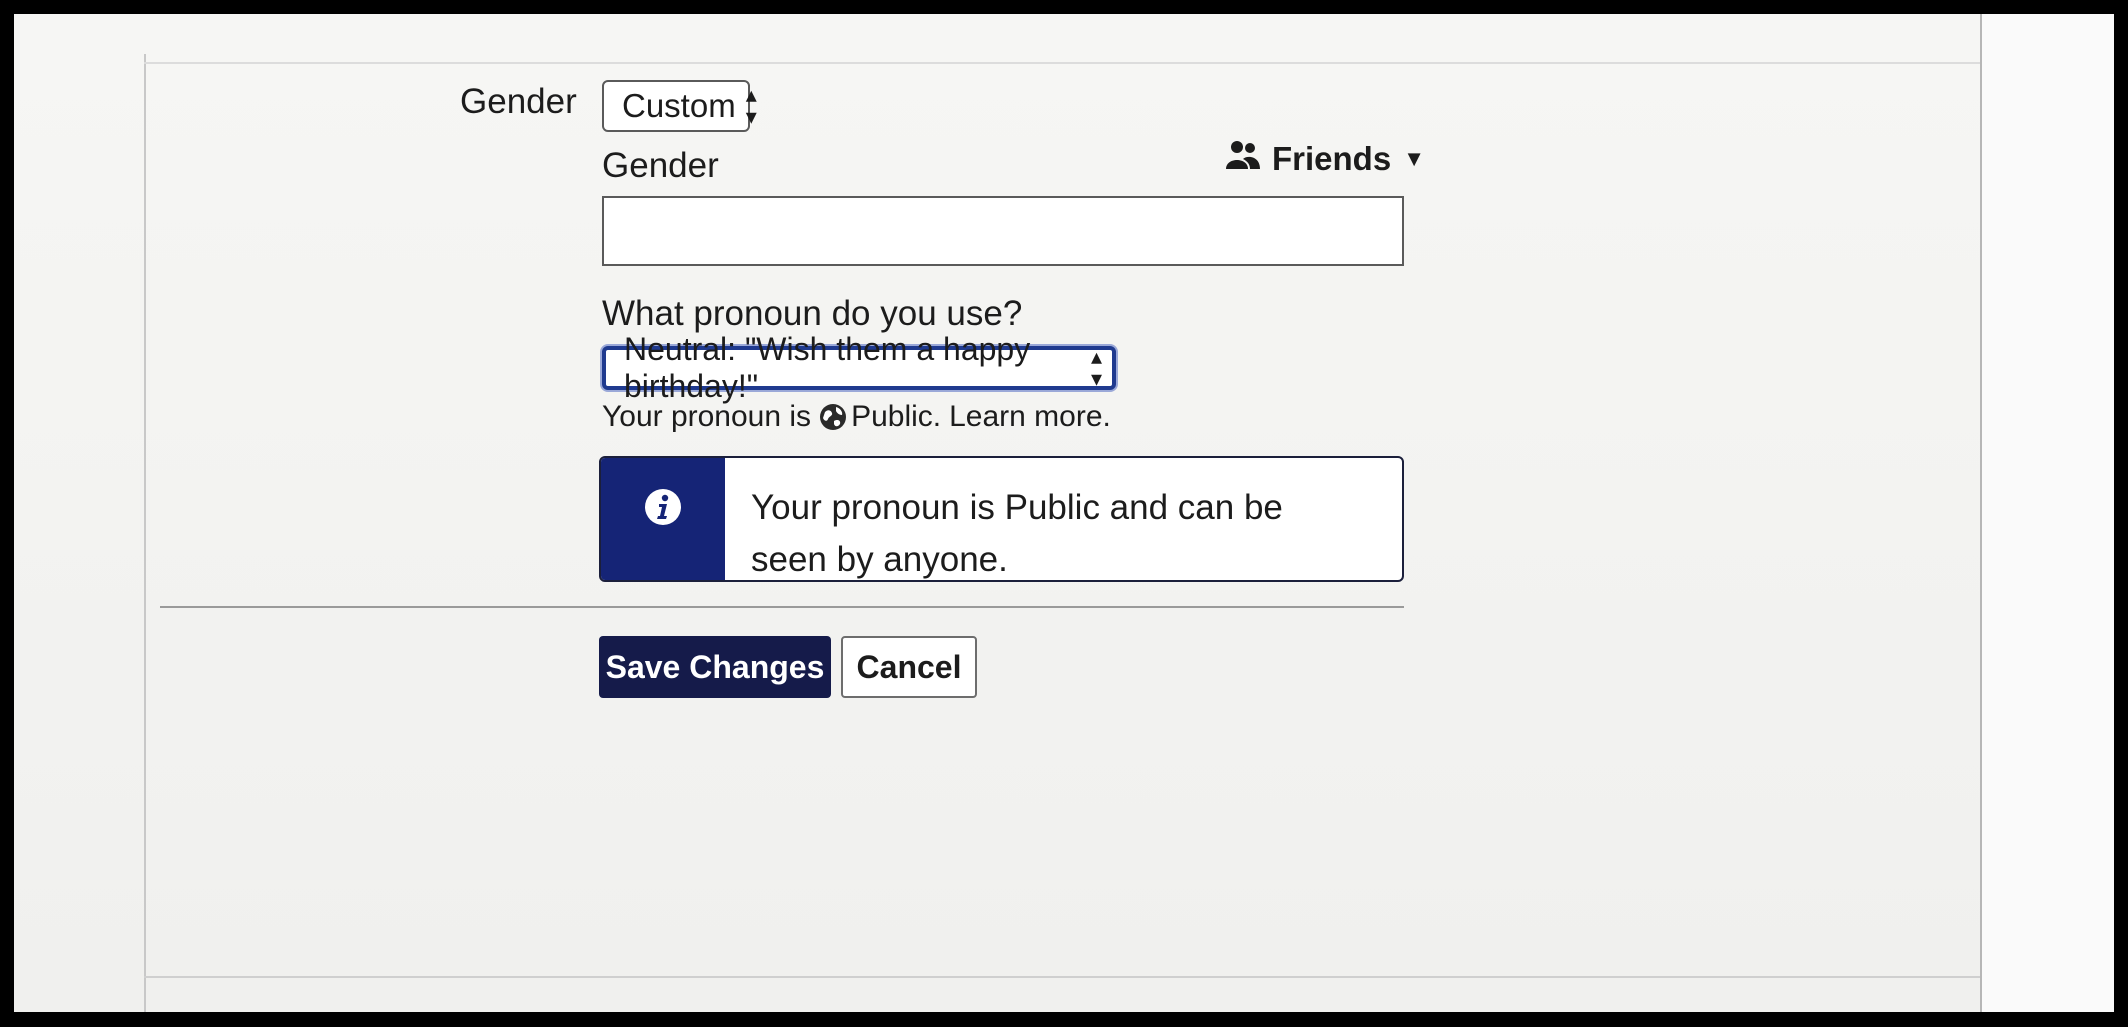  What do you see at coordinates (1003, 231) in the screenshot?
I see `custom-gender-input` at bounding box center [1003, 231].